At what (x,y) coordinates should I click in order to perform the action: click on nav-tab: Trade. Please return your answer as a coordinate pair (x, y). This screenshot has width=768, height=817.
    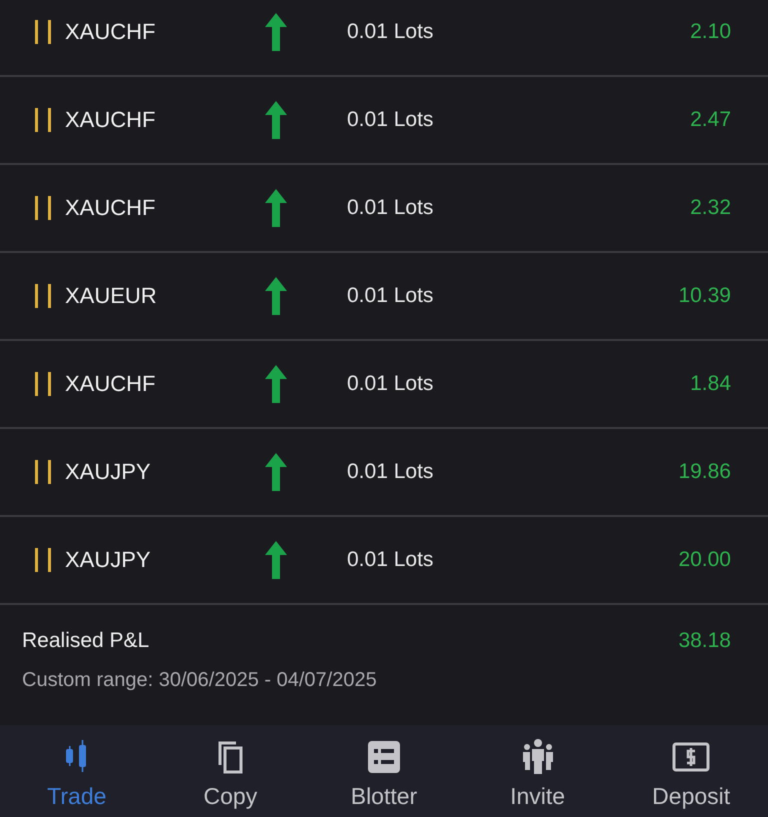
    Looking at the image, I should click on (77, 777).